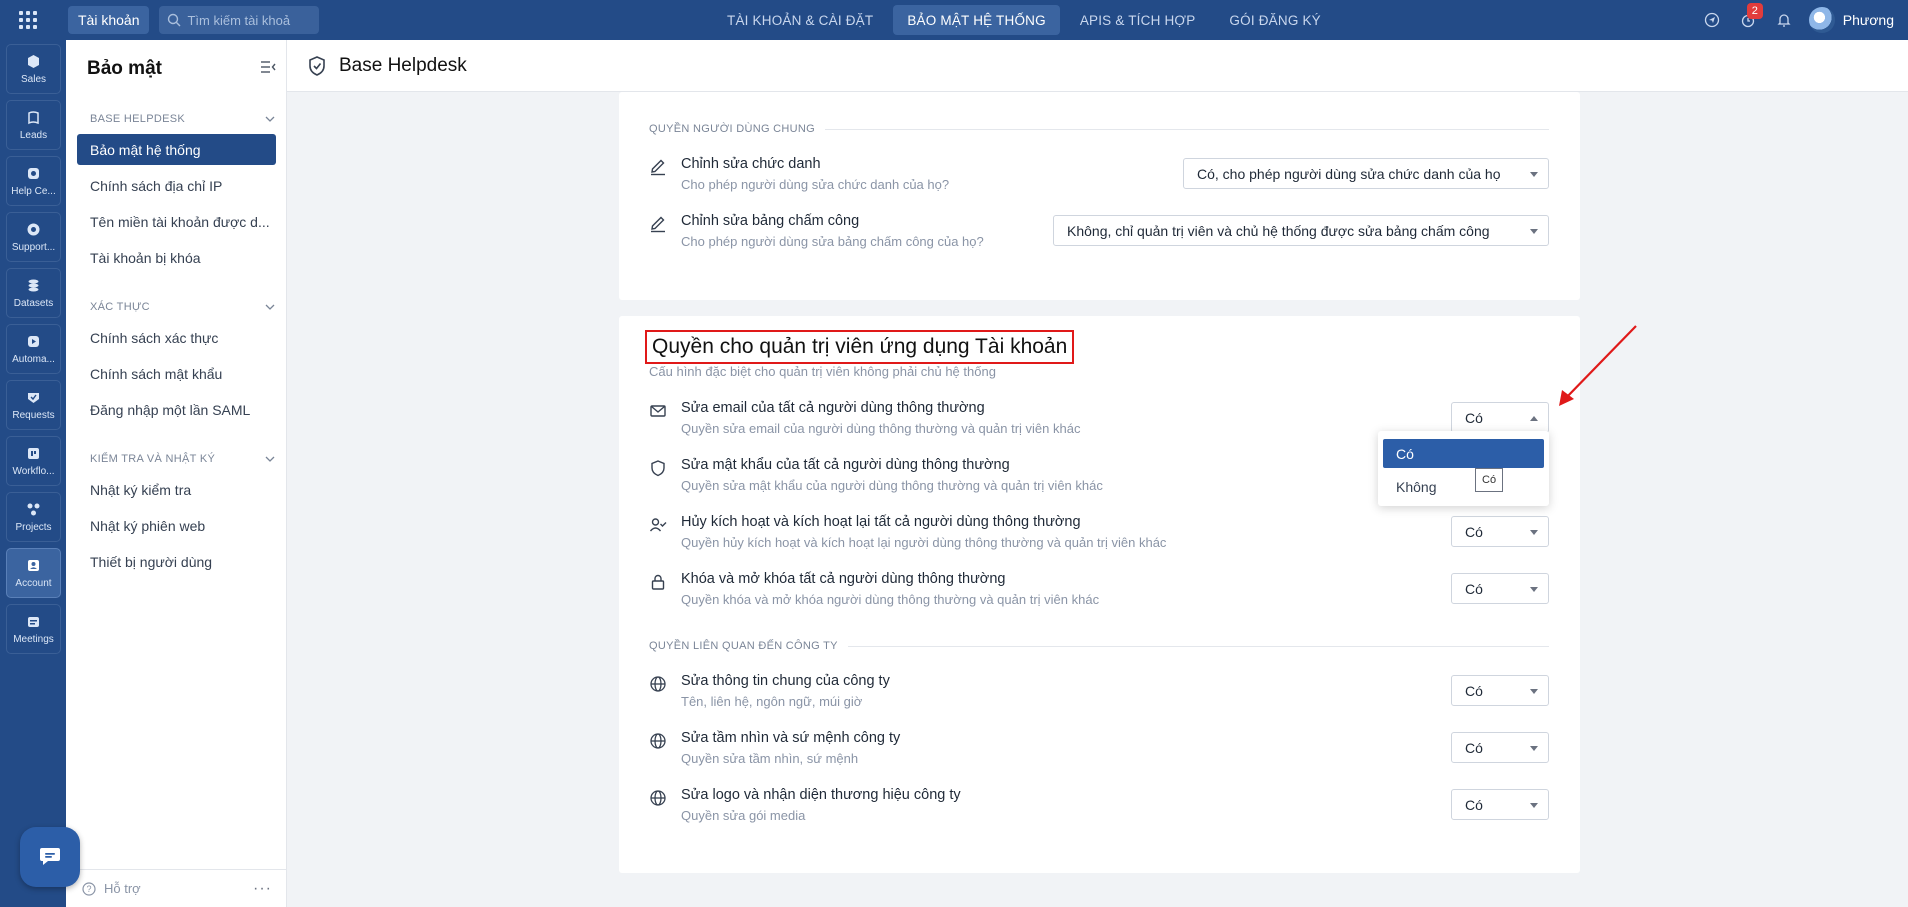 The image size is (1908, 907). What do you see at coordinates (268, 69) in the screenshot?
I see `collapse-sidebar-icon` at bounding box center [268, 69].